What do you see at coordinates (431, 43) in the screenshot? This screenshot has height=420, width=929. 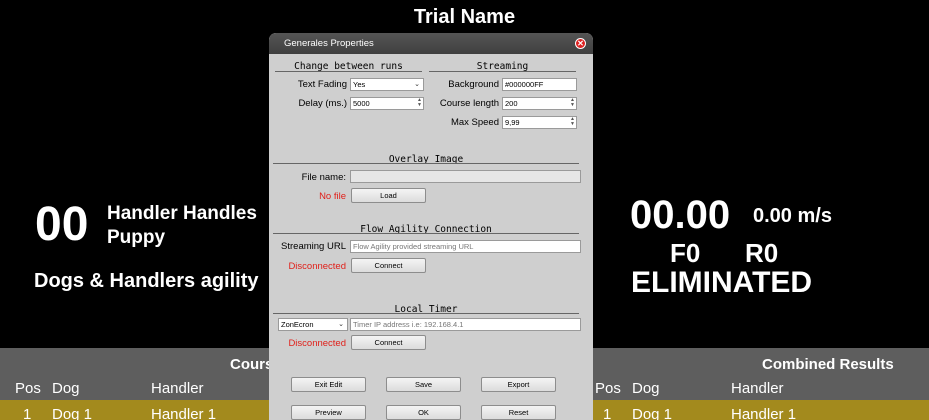 I see `dialog-titlebar: Generales Properties ✕` at bounding box center [431, 43].